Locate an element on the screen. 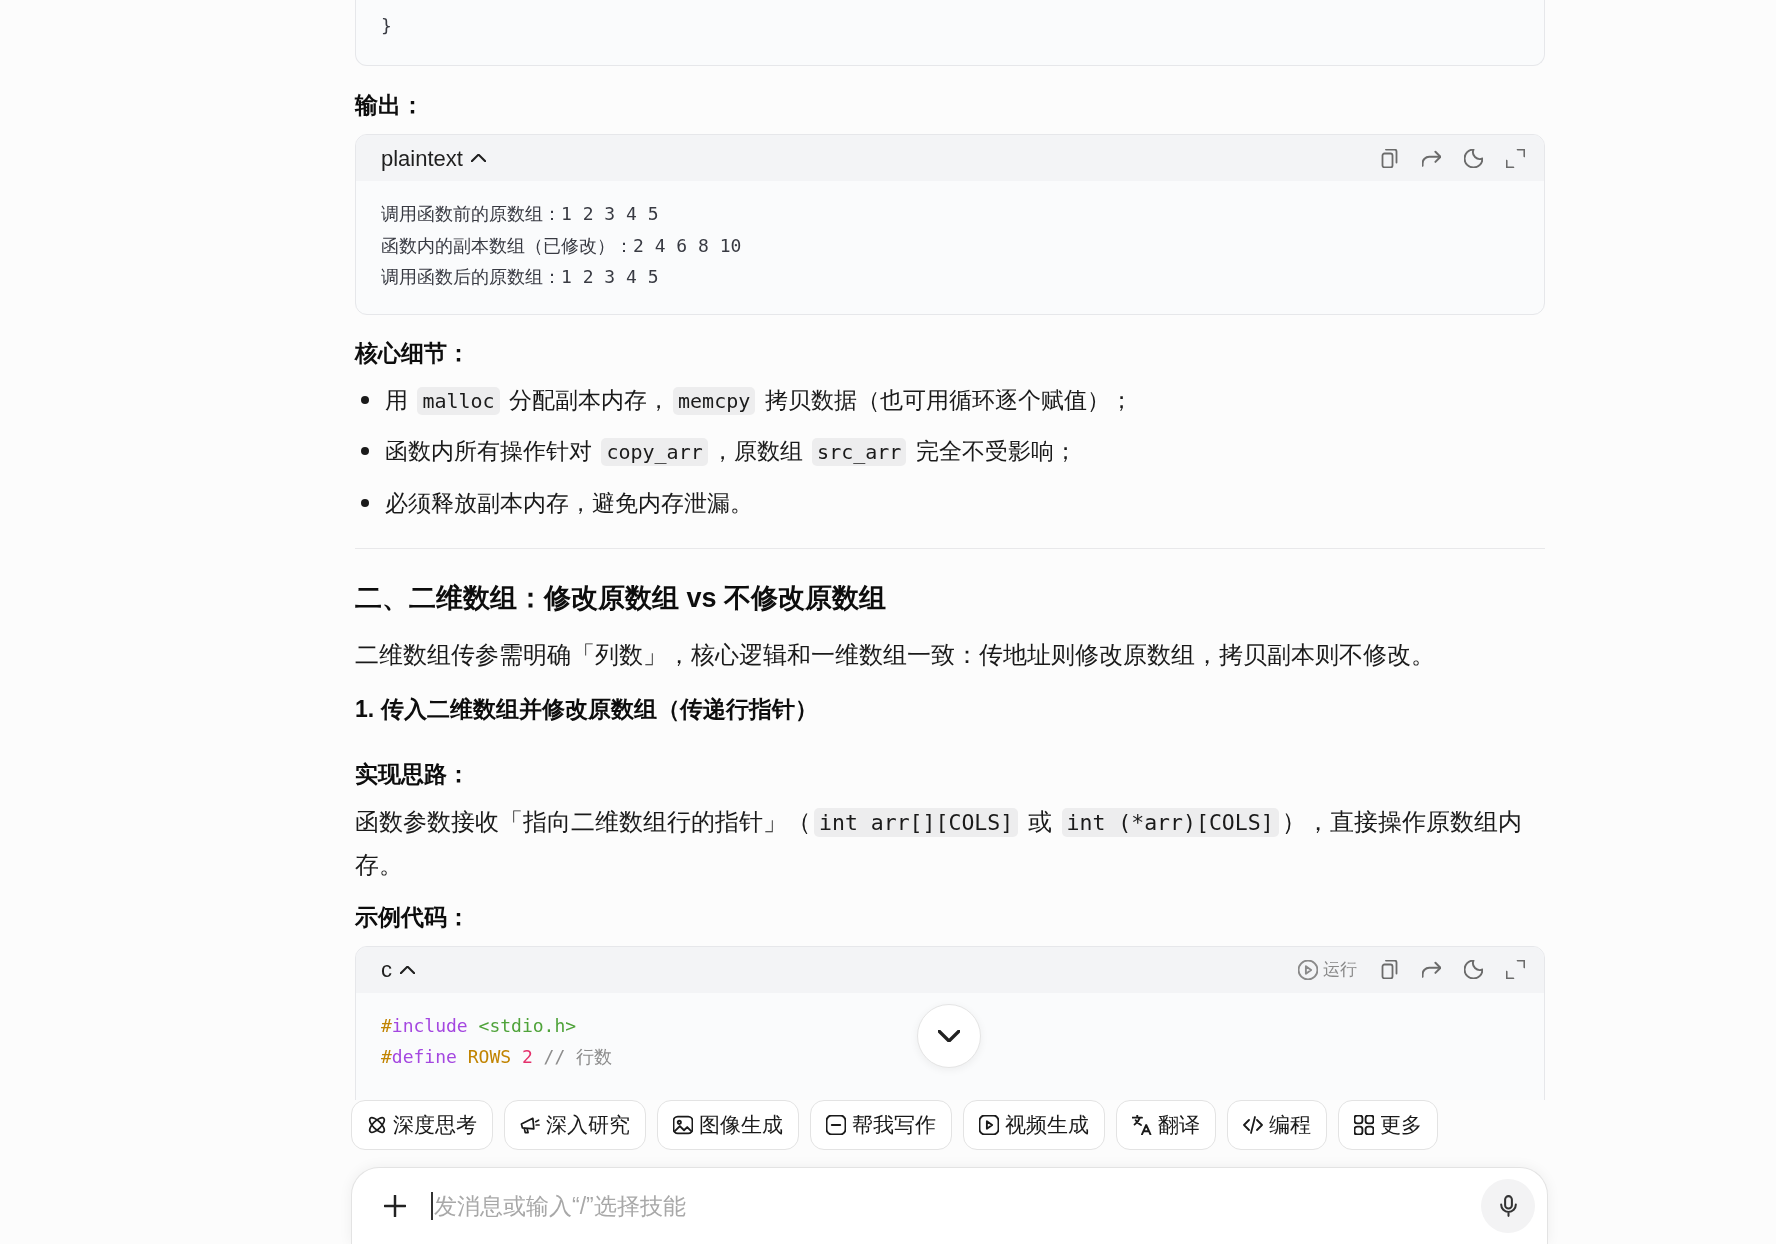 The height and width of the screenshot is (1244, 1776). section-heading: 二、二维数组：修改原数组 vs 不修改原数组 is located at coordinates (621, 598).